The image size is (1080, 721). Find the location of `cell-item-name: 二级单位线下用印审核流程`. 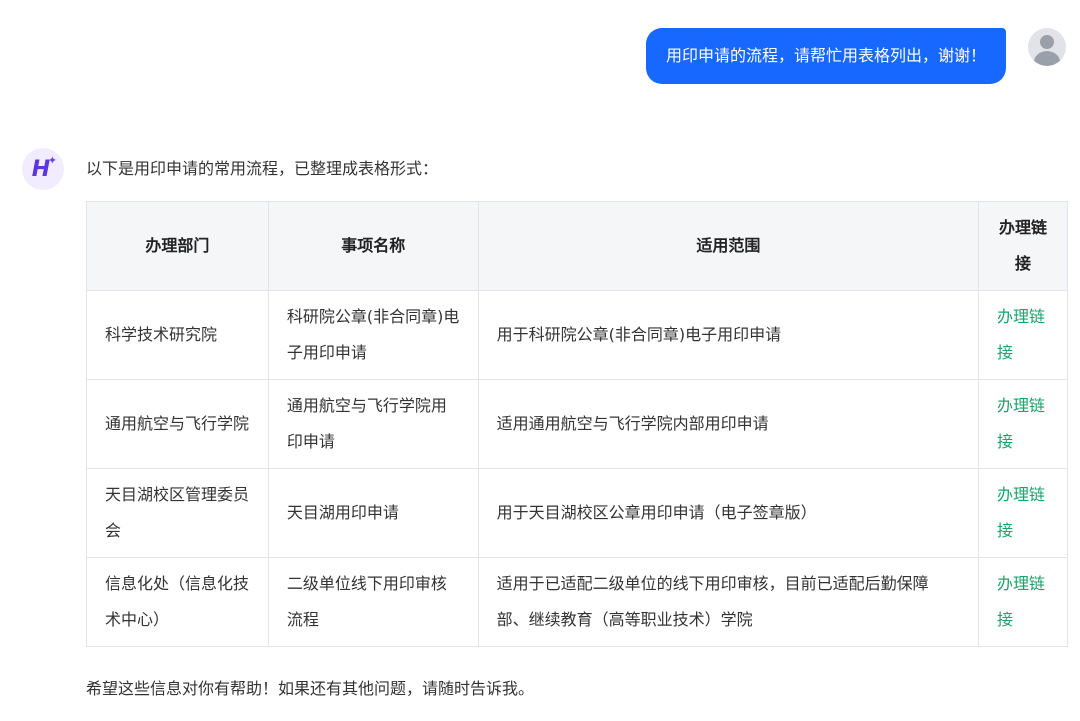

cell-item-name: 二级单位线下用印审核流程 is located at coordinates (373, 602).